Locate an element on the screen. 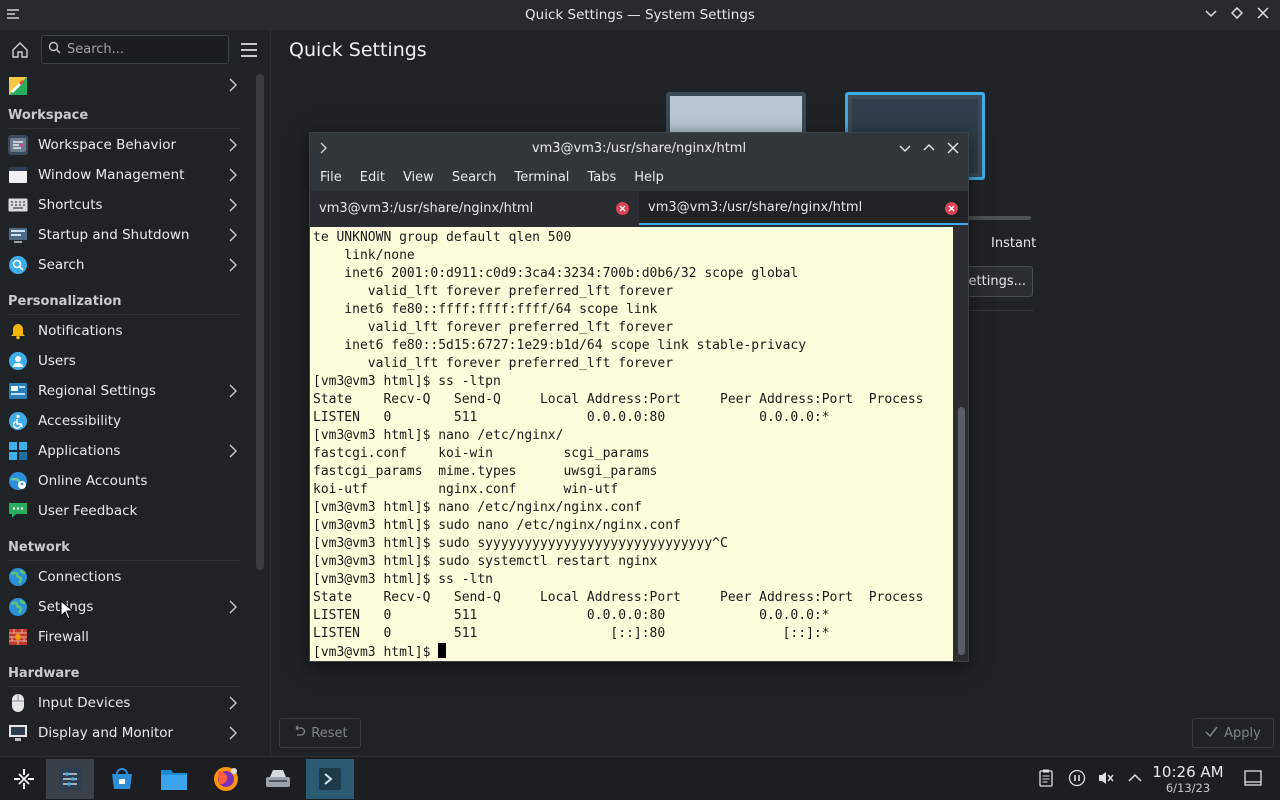  sidebar-item-startup-shutdown: Startup and Shutdown is located at coordinates (125, 235).